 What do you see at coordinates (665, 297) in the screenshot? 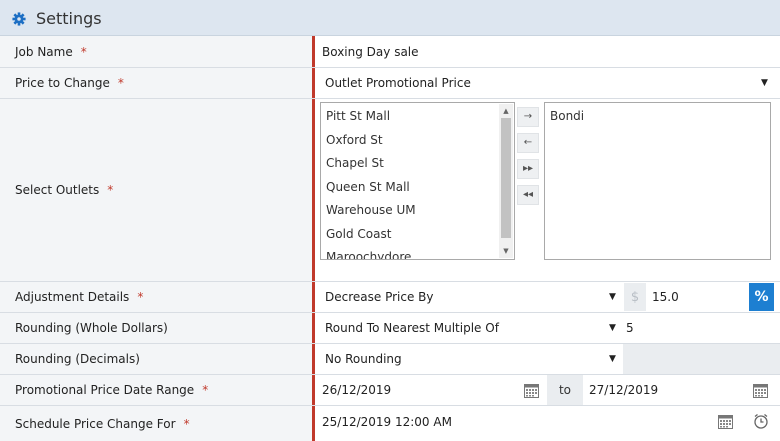
I see `adjustment-amount-input: 15.0` at bounding box center [665, 297].